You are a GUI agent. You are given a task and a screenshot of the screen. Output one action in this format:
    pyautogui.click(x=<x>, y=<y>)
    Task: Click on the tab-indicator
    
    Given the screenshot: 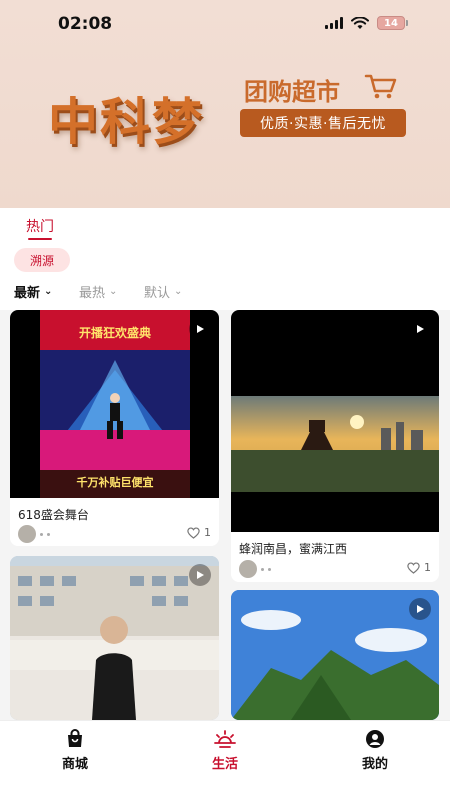 What is the action you would take?
    pyautogui.click(x=40, y=239)
    